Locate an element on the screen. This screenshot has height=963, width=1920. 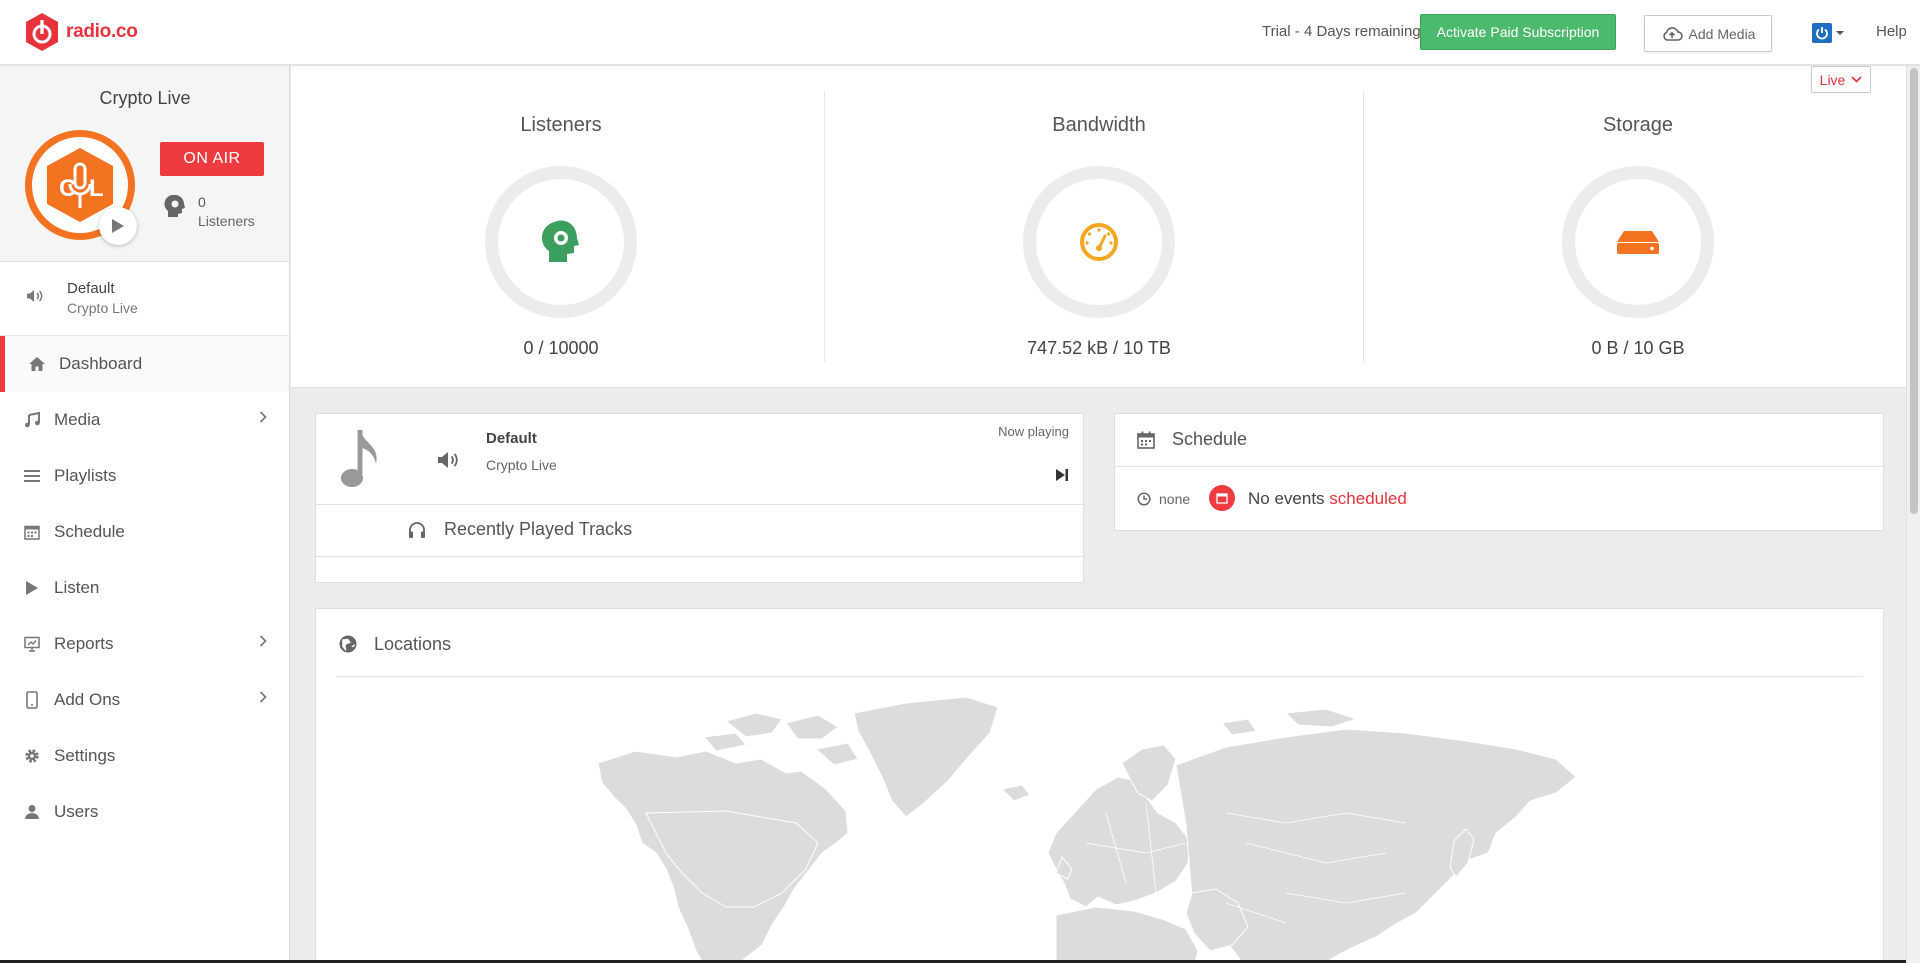
recently-played-title: Recently Played Tracks is located at coordinates (538, 529).